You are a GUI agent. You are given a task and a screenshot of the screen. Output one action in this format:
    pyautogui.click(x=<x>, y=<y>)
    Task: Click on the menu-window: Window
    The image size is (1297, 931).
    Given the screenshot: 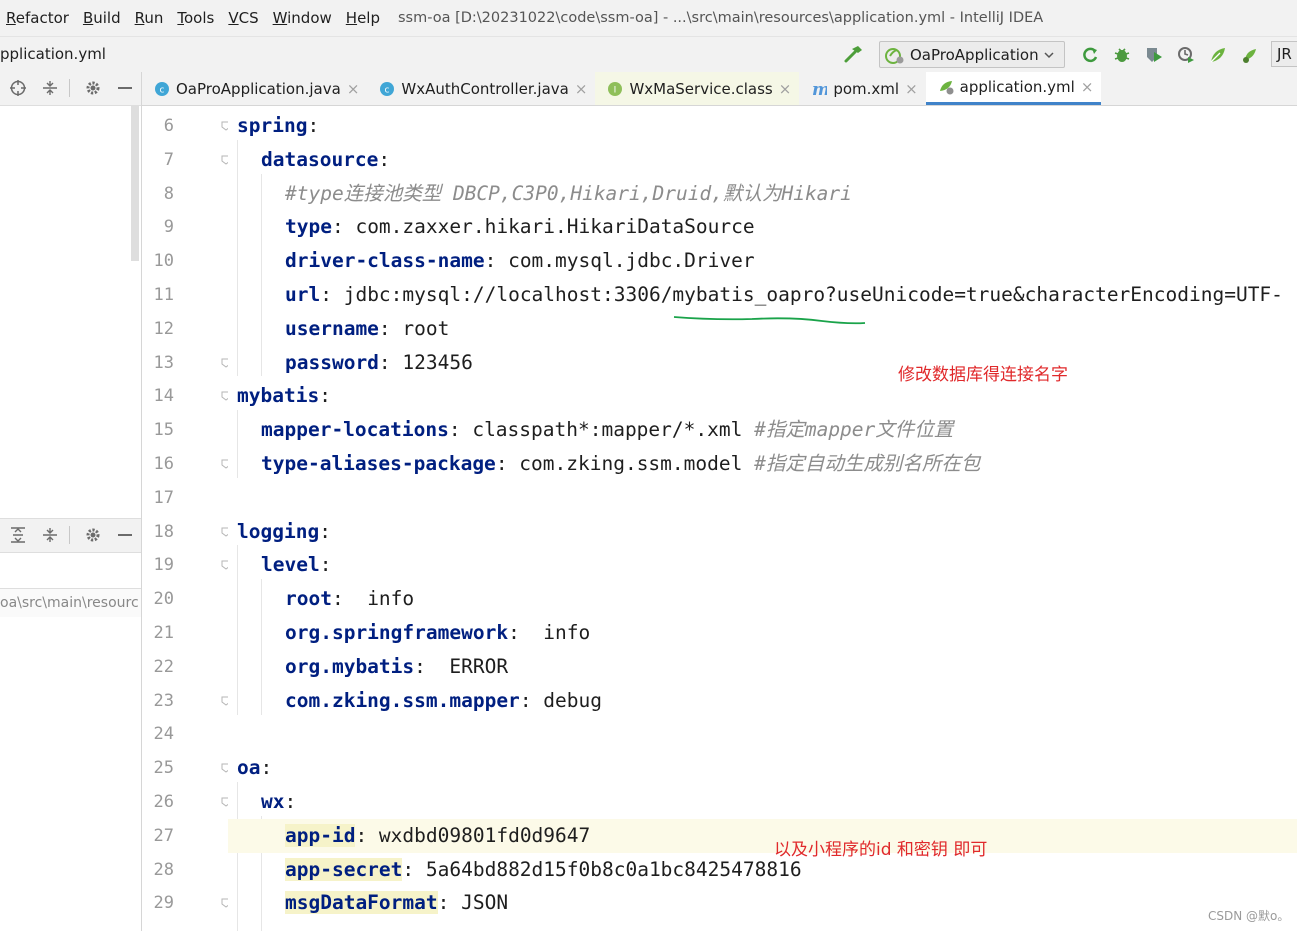 What is the action you would take?
    pyautogui.click(x=303, y=18)
    